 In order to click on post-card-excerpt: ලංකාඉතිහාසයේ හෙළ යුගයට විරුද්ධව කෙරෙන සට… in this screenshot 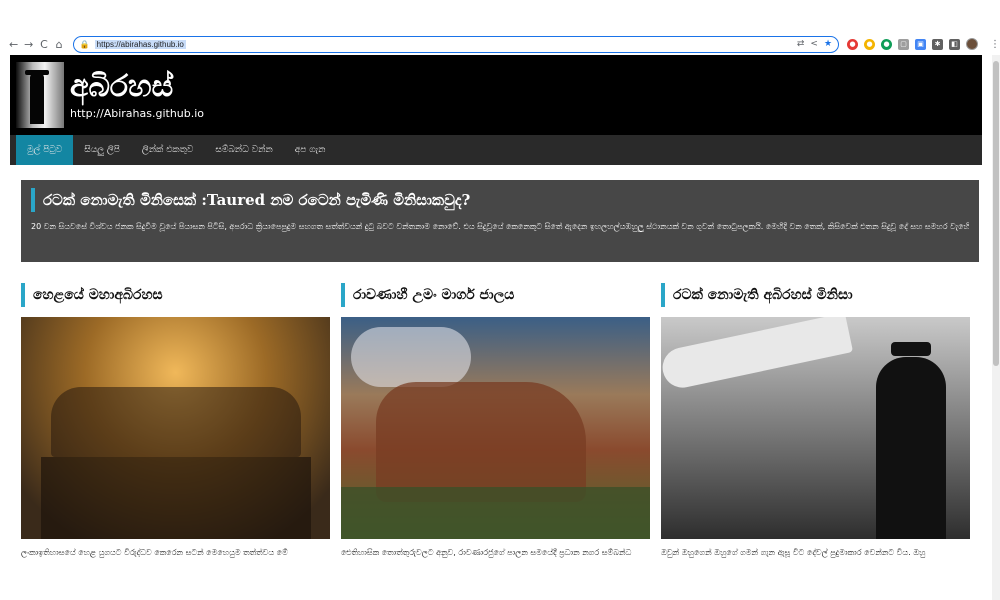, I will do `click(154, 552)`.